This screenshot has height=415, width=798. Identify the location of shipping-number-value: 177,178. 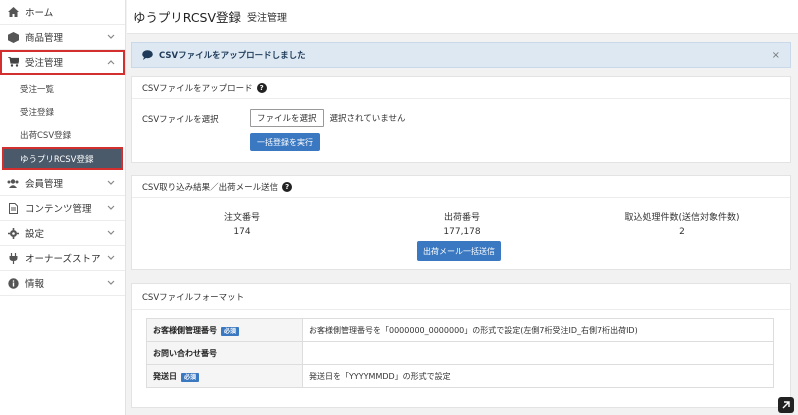
(462, 232).